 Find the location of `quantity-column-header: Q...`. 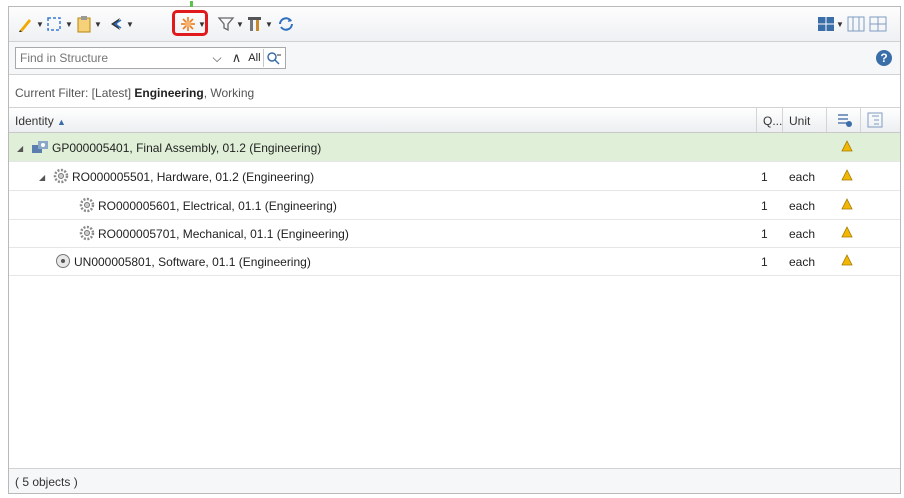

quantity-column-header: Q... is located at coordinates (772, 121).